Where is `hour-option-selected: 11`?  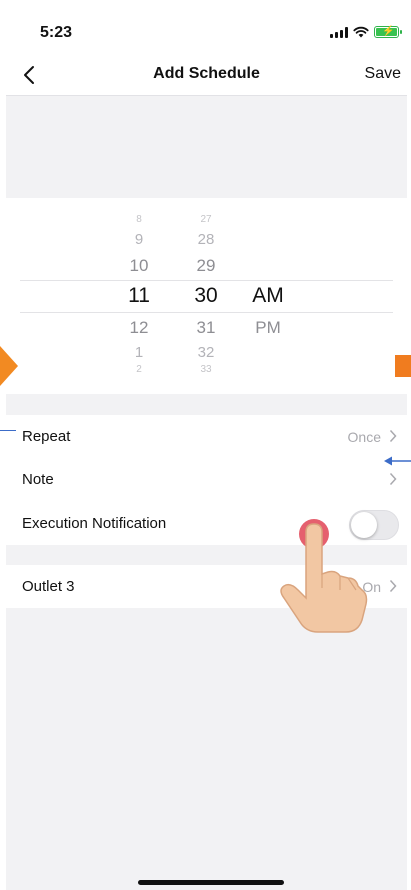 hour-option-selected: 11 is located at coordinates (139, 296).